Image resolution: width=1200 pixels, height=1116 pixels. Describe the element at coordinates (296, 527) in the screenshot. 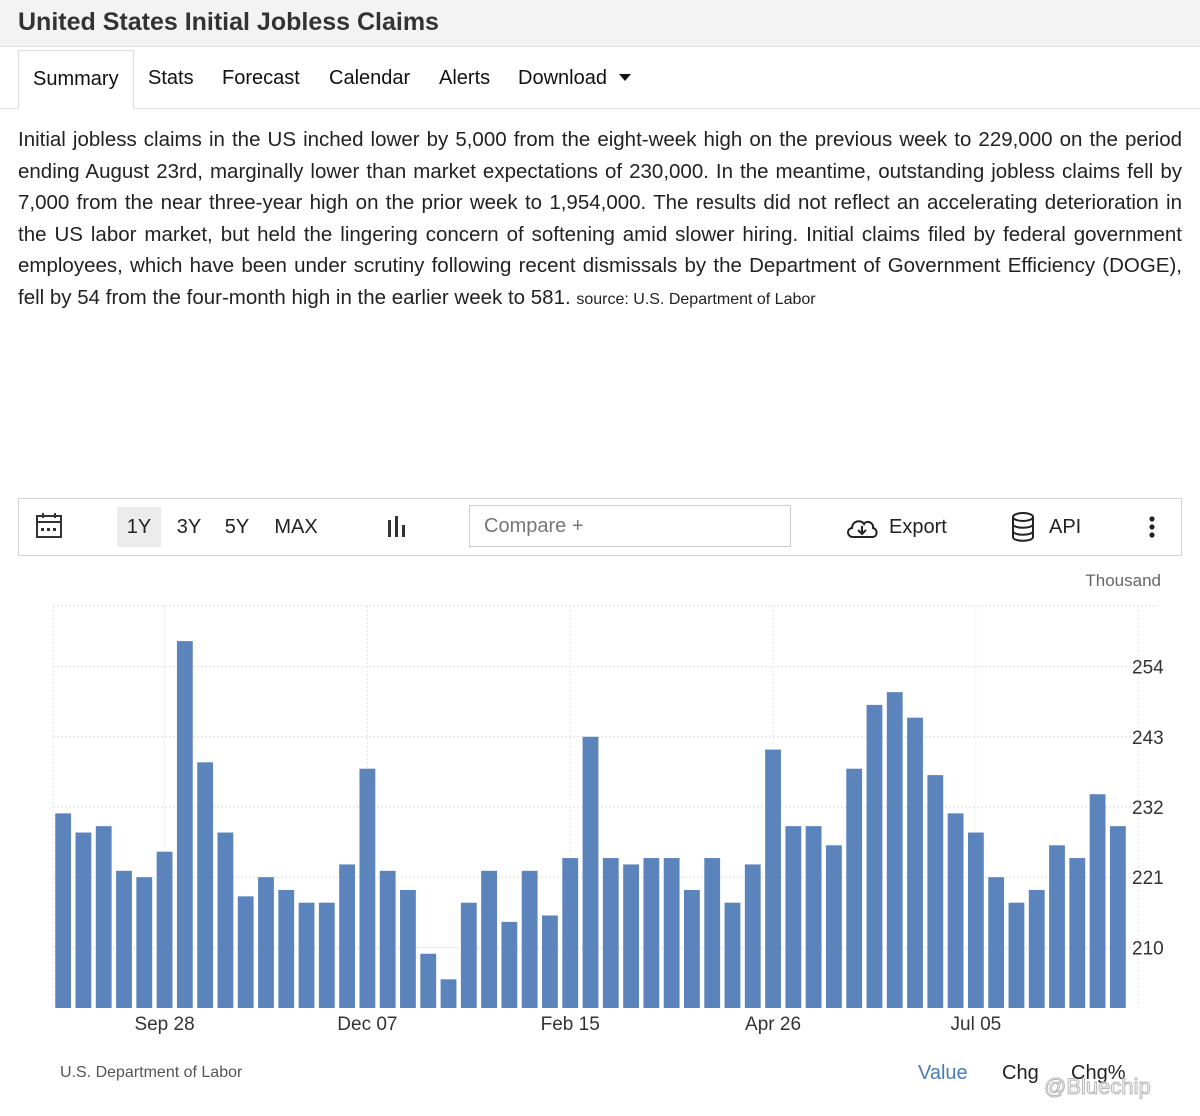

I see `range-max-button: MAX` at that location.